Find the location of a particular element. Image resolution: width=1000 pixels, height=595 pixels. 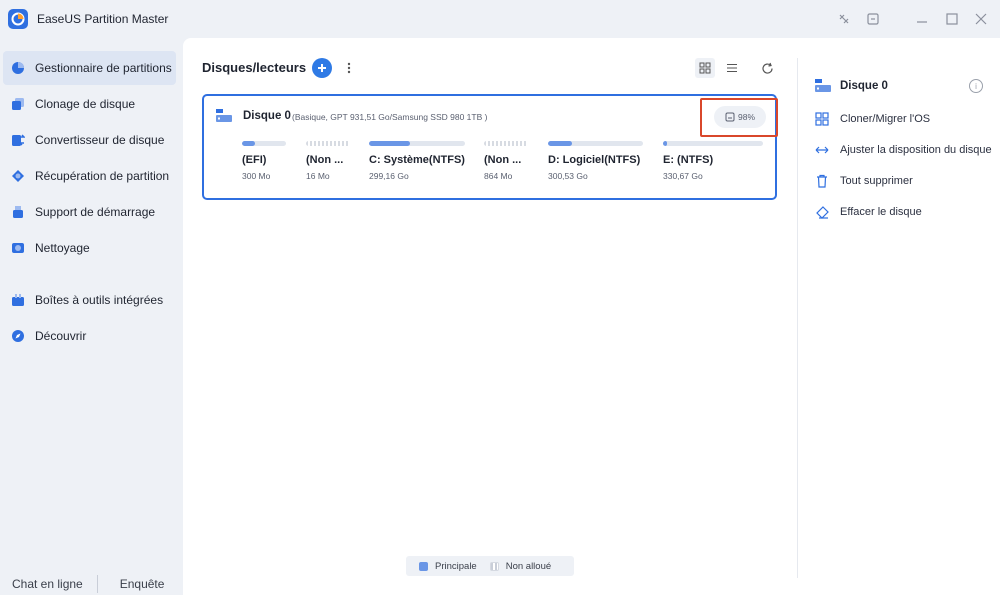

partition-name: C: Système(NTFS) is located at coordinates (417, 160).